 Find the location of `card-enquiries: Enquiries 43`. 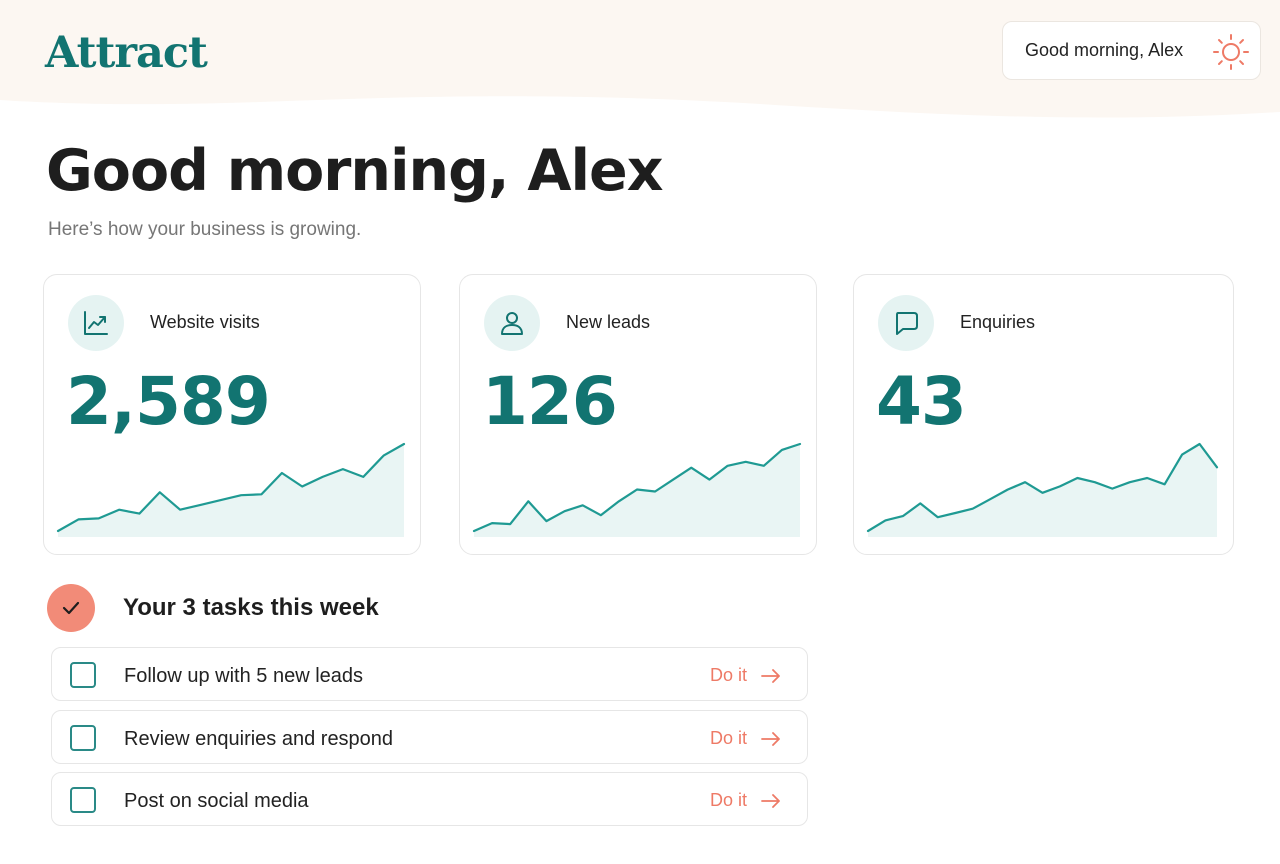

card-enquiries: Enquiries 43 is located at coordinates (1043, 414).